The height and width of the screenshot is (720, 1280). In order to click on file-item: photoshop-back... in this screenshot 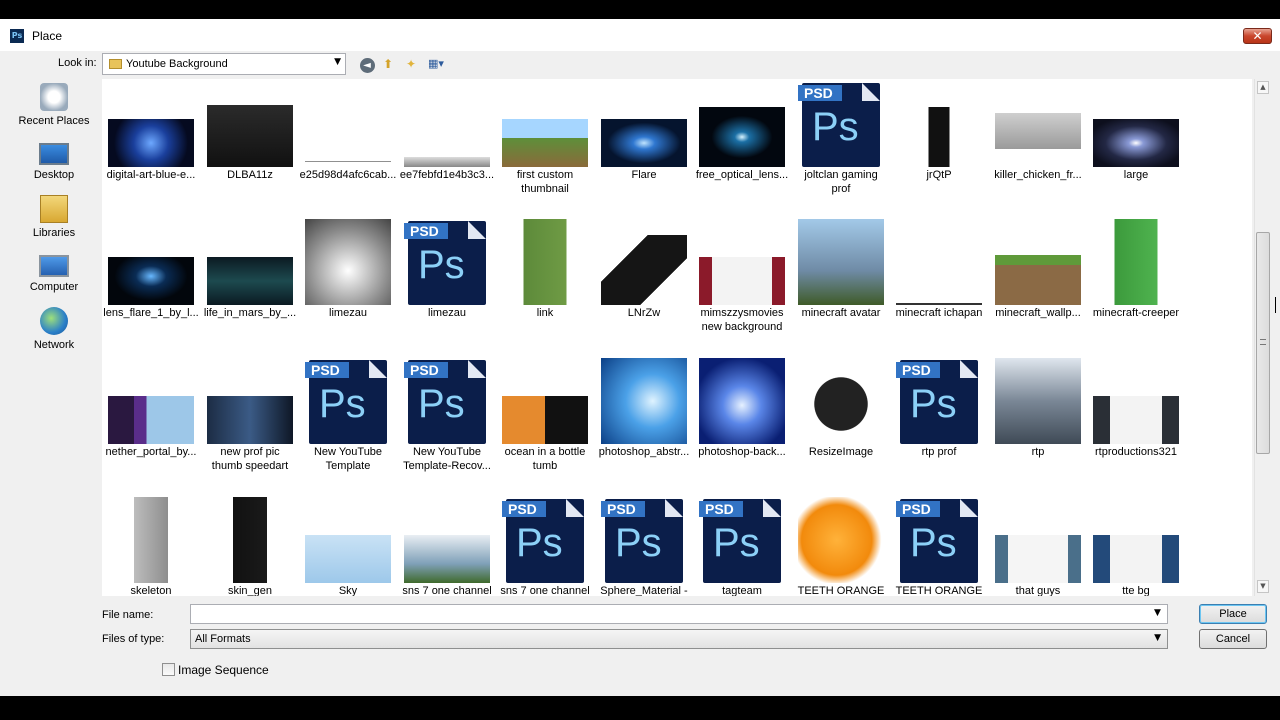, I will do `click(742, 427)`.